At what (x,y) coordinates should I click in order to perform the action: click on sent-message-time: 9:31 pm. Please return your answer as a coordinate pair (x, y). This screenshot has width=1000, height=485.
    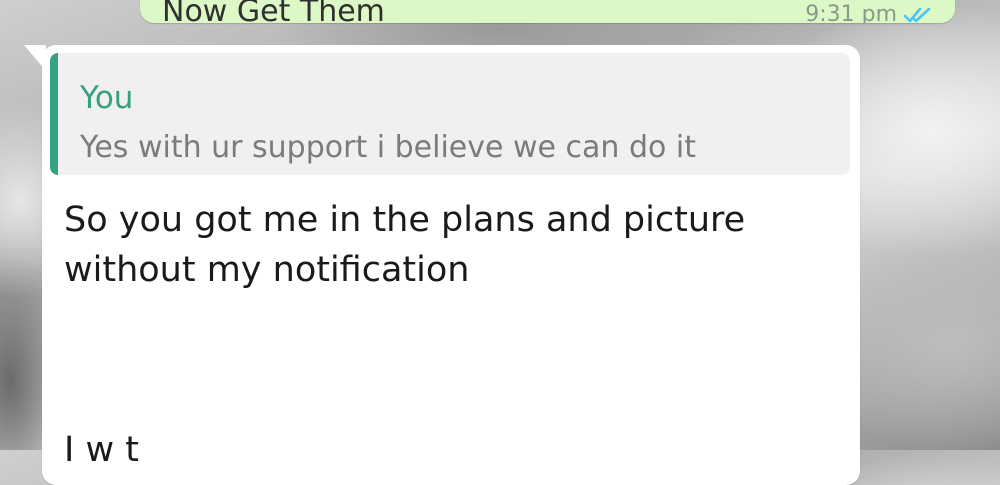
    Looking at the image, I should click on (851, 12).